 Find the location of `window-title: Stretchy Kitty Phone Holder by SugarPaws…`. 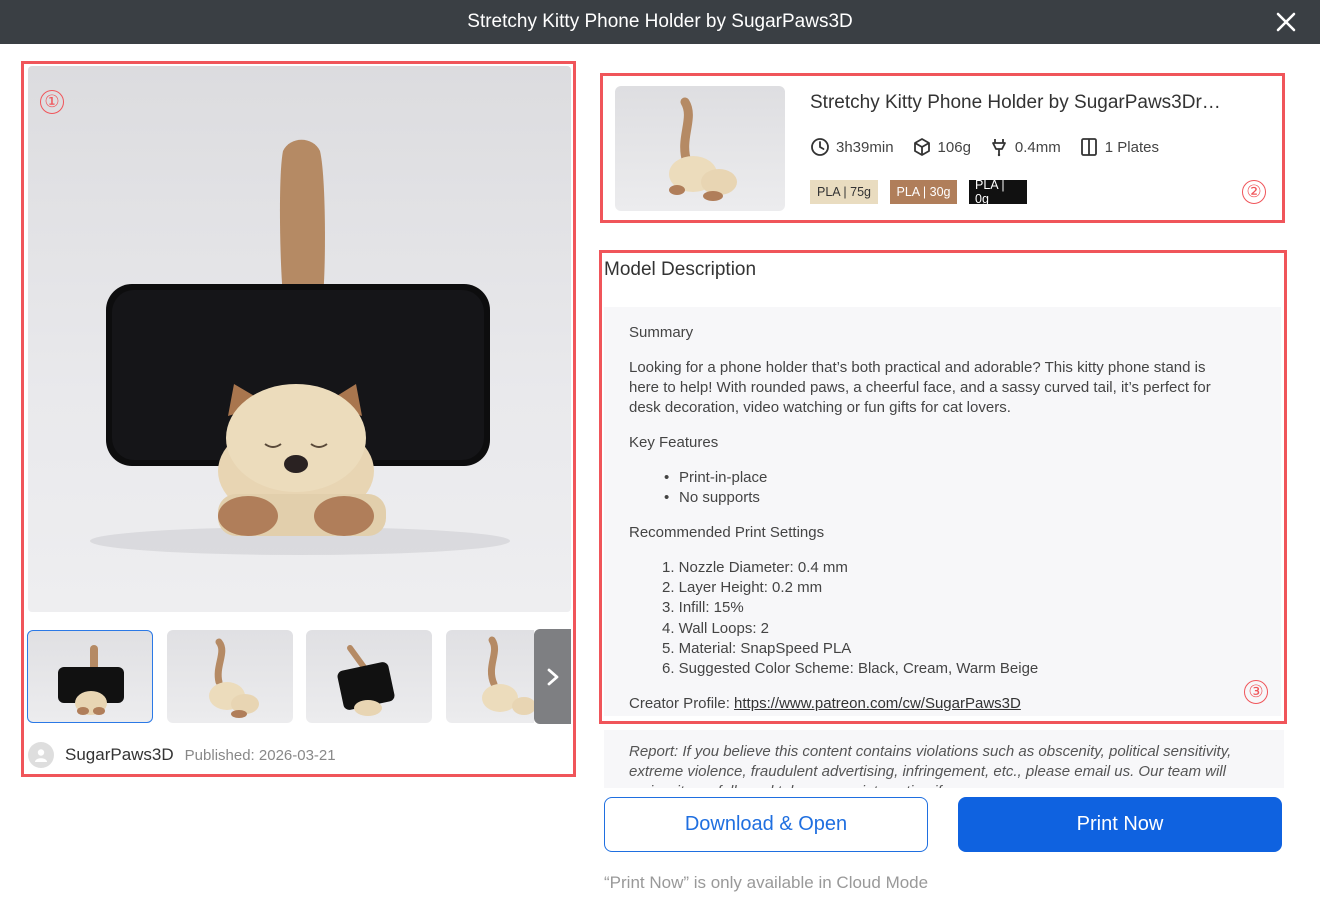

window-title: Stretchy Kitty Phone Holder by SugarPaws… is located at coordinates (660, 21).